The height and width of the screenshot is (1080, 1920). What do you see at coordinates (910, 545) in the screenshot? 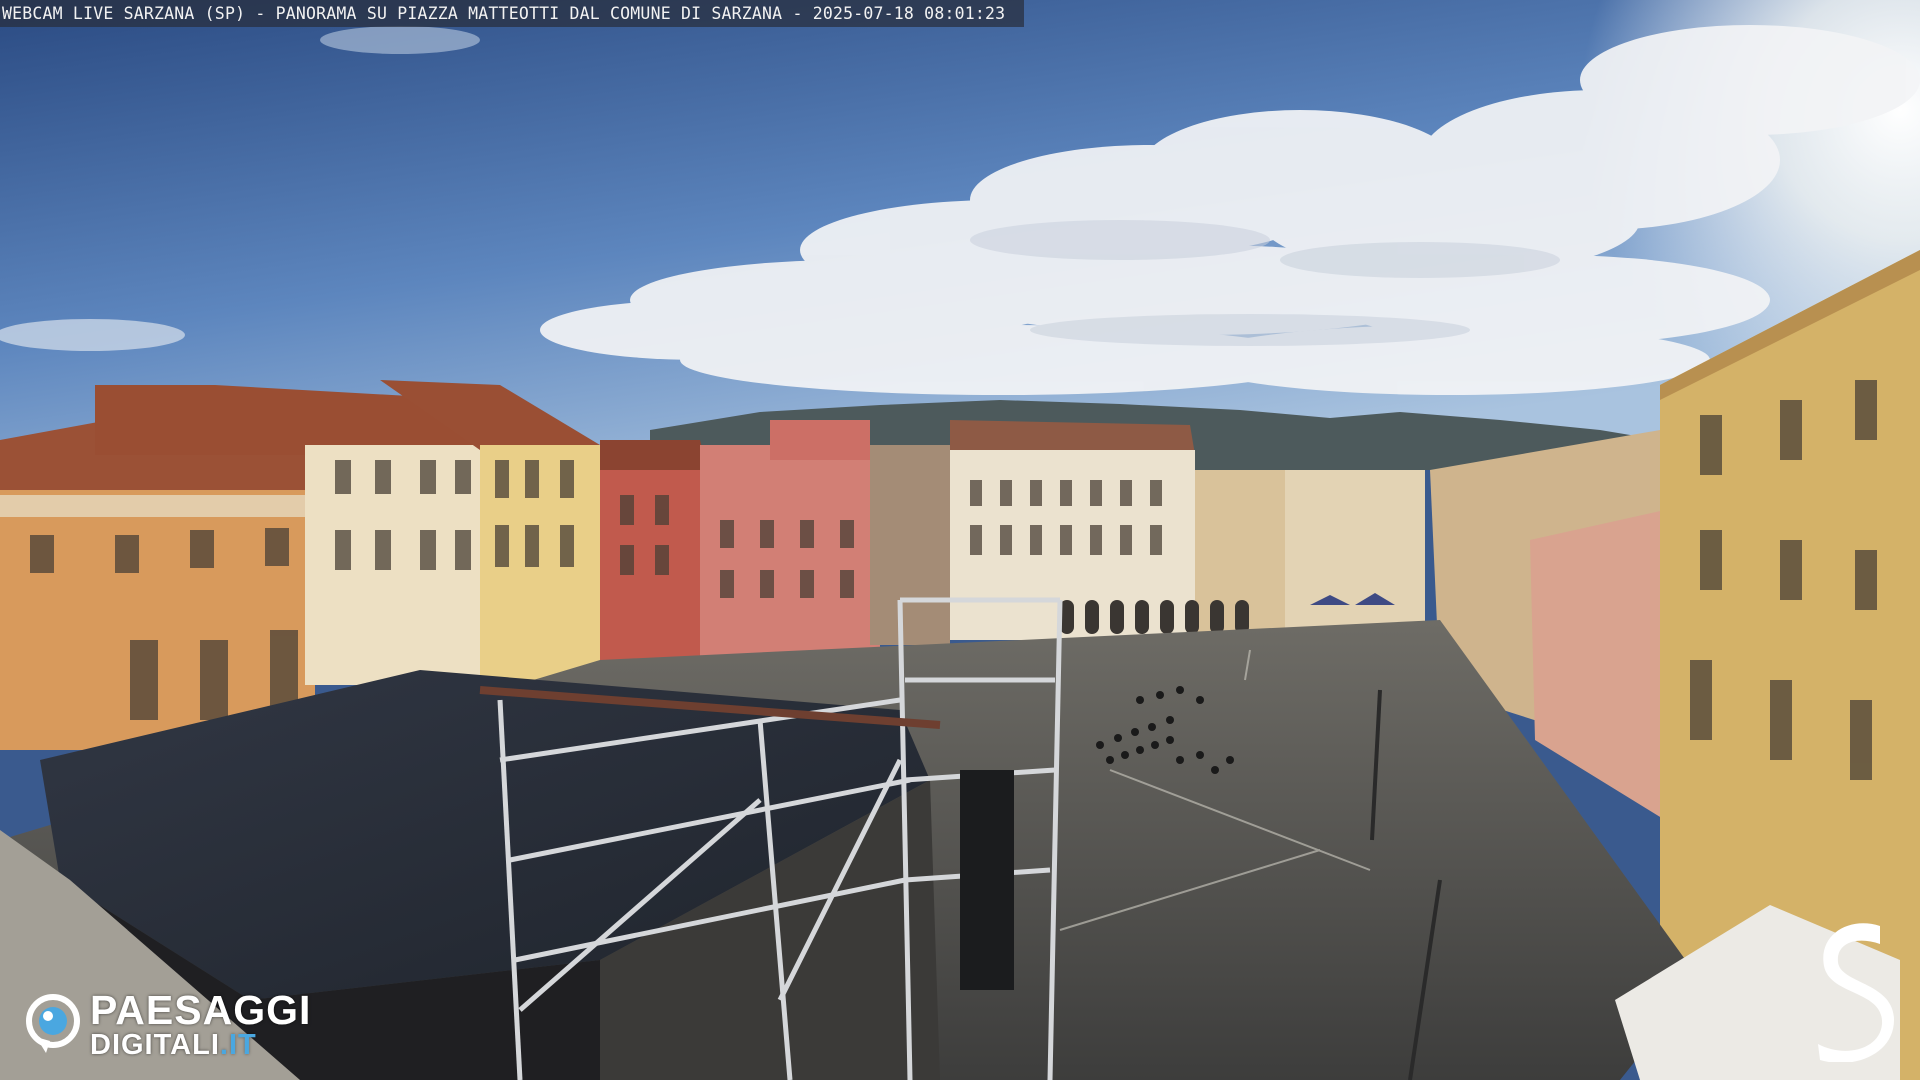
I see `beige-building` at bounding box center [910, 545].